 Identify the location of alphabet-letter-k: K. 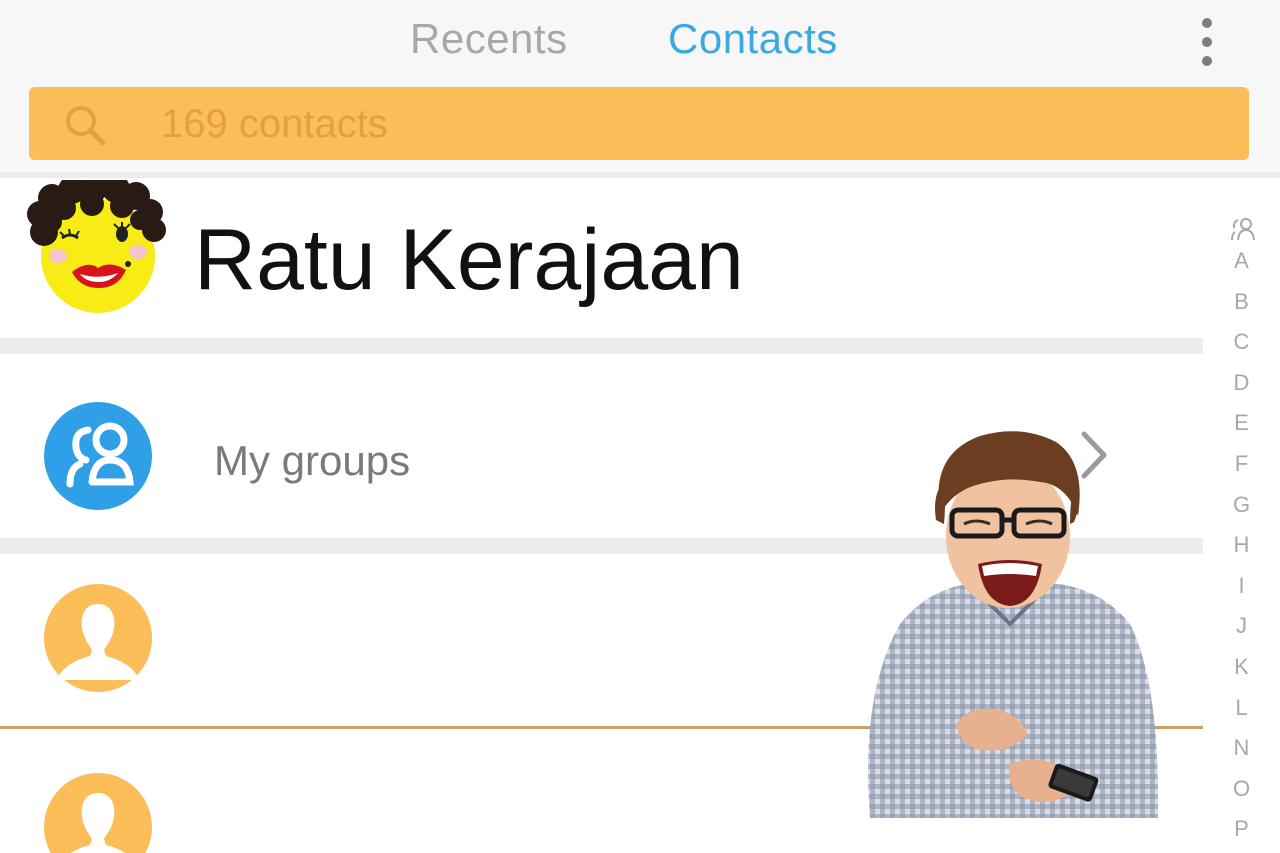
(1241, 667).